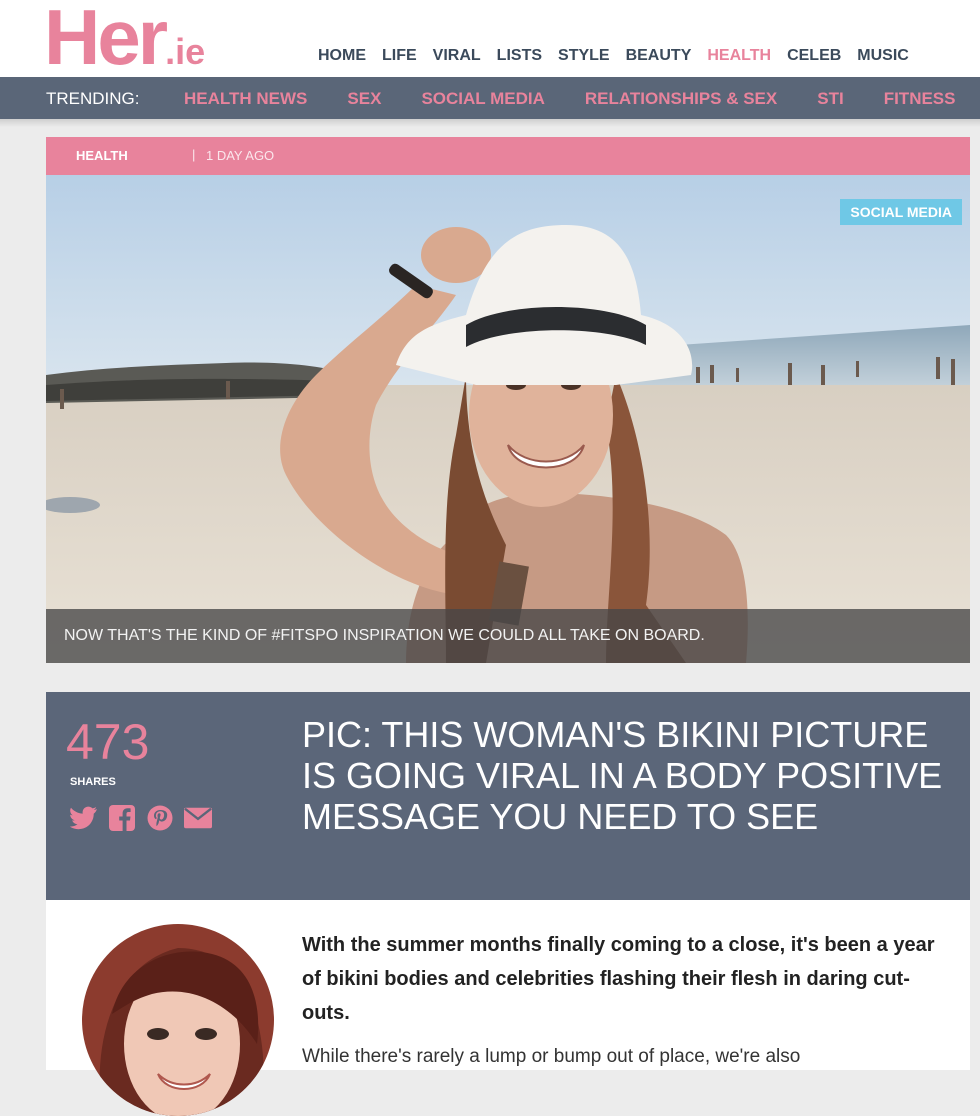 The width and height of the screenshot is (980, 1116). What do you see at coordinates (830, 99) in the screenshot?
I see `trending-item-sti: STI` at bounding box center [830, 99].